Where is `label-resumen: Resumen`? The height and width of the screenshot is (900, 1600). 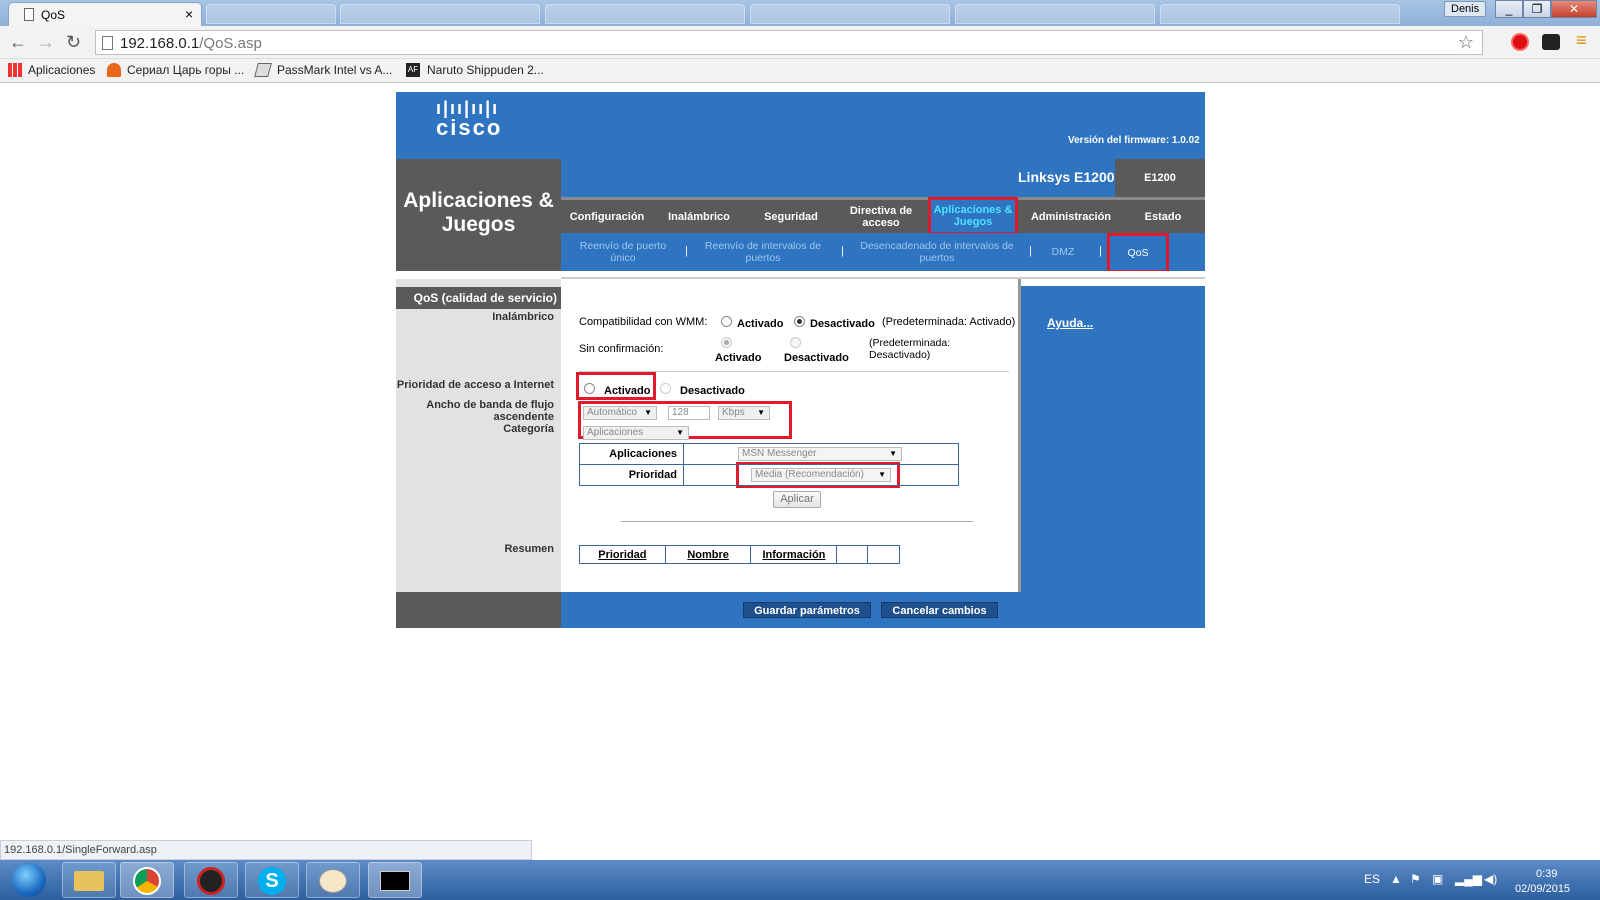
label-resumen: Resumen is located at coordinates (529, 549).